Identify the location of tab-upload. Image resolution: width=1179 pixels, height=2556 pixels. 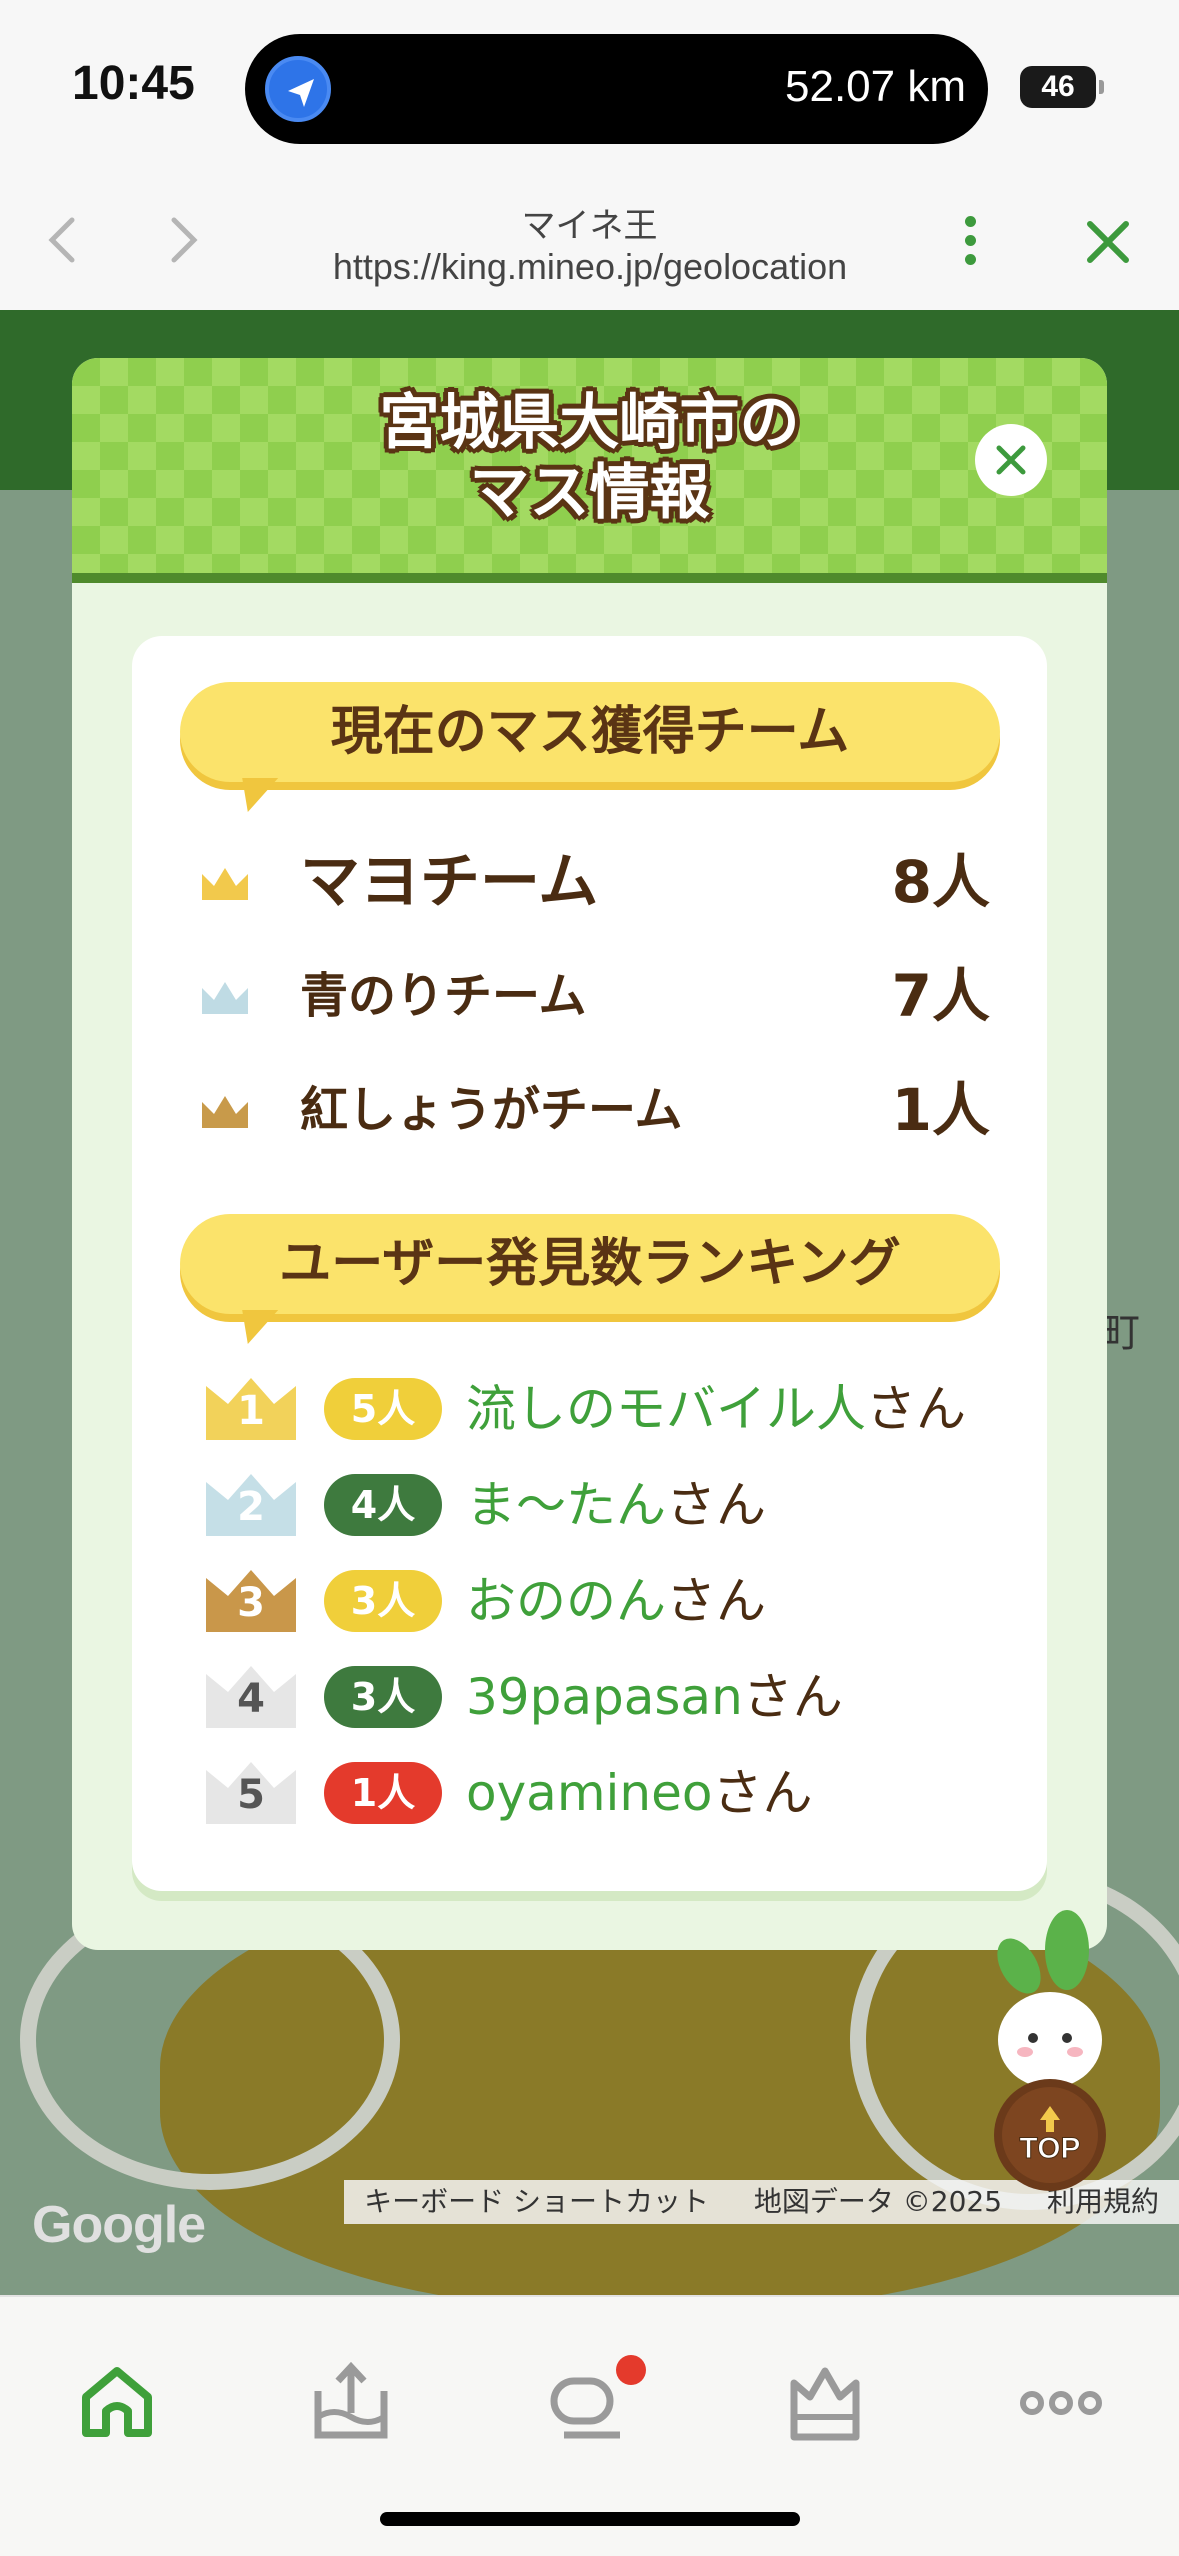
(351, 2402).